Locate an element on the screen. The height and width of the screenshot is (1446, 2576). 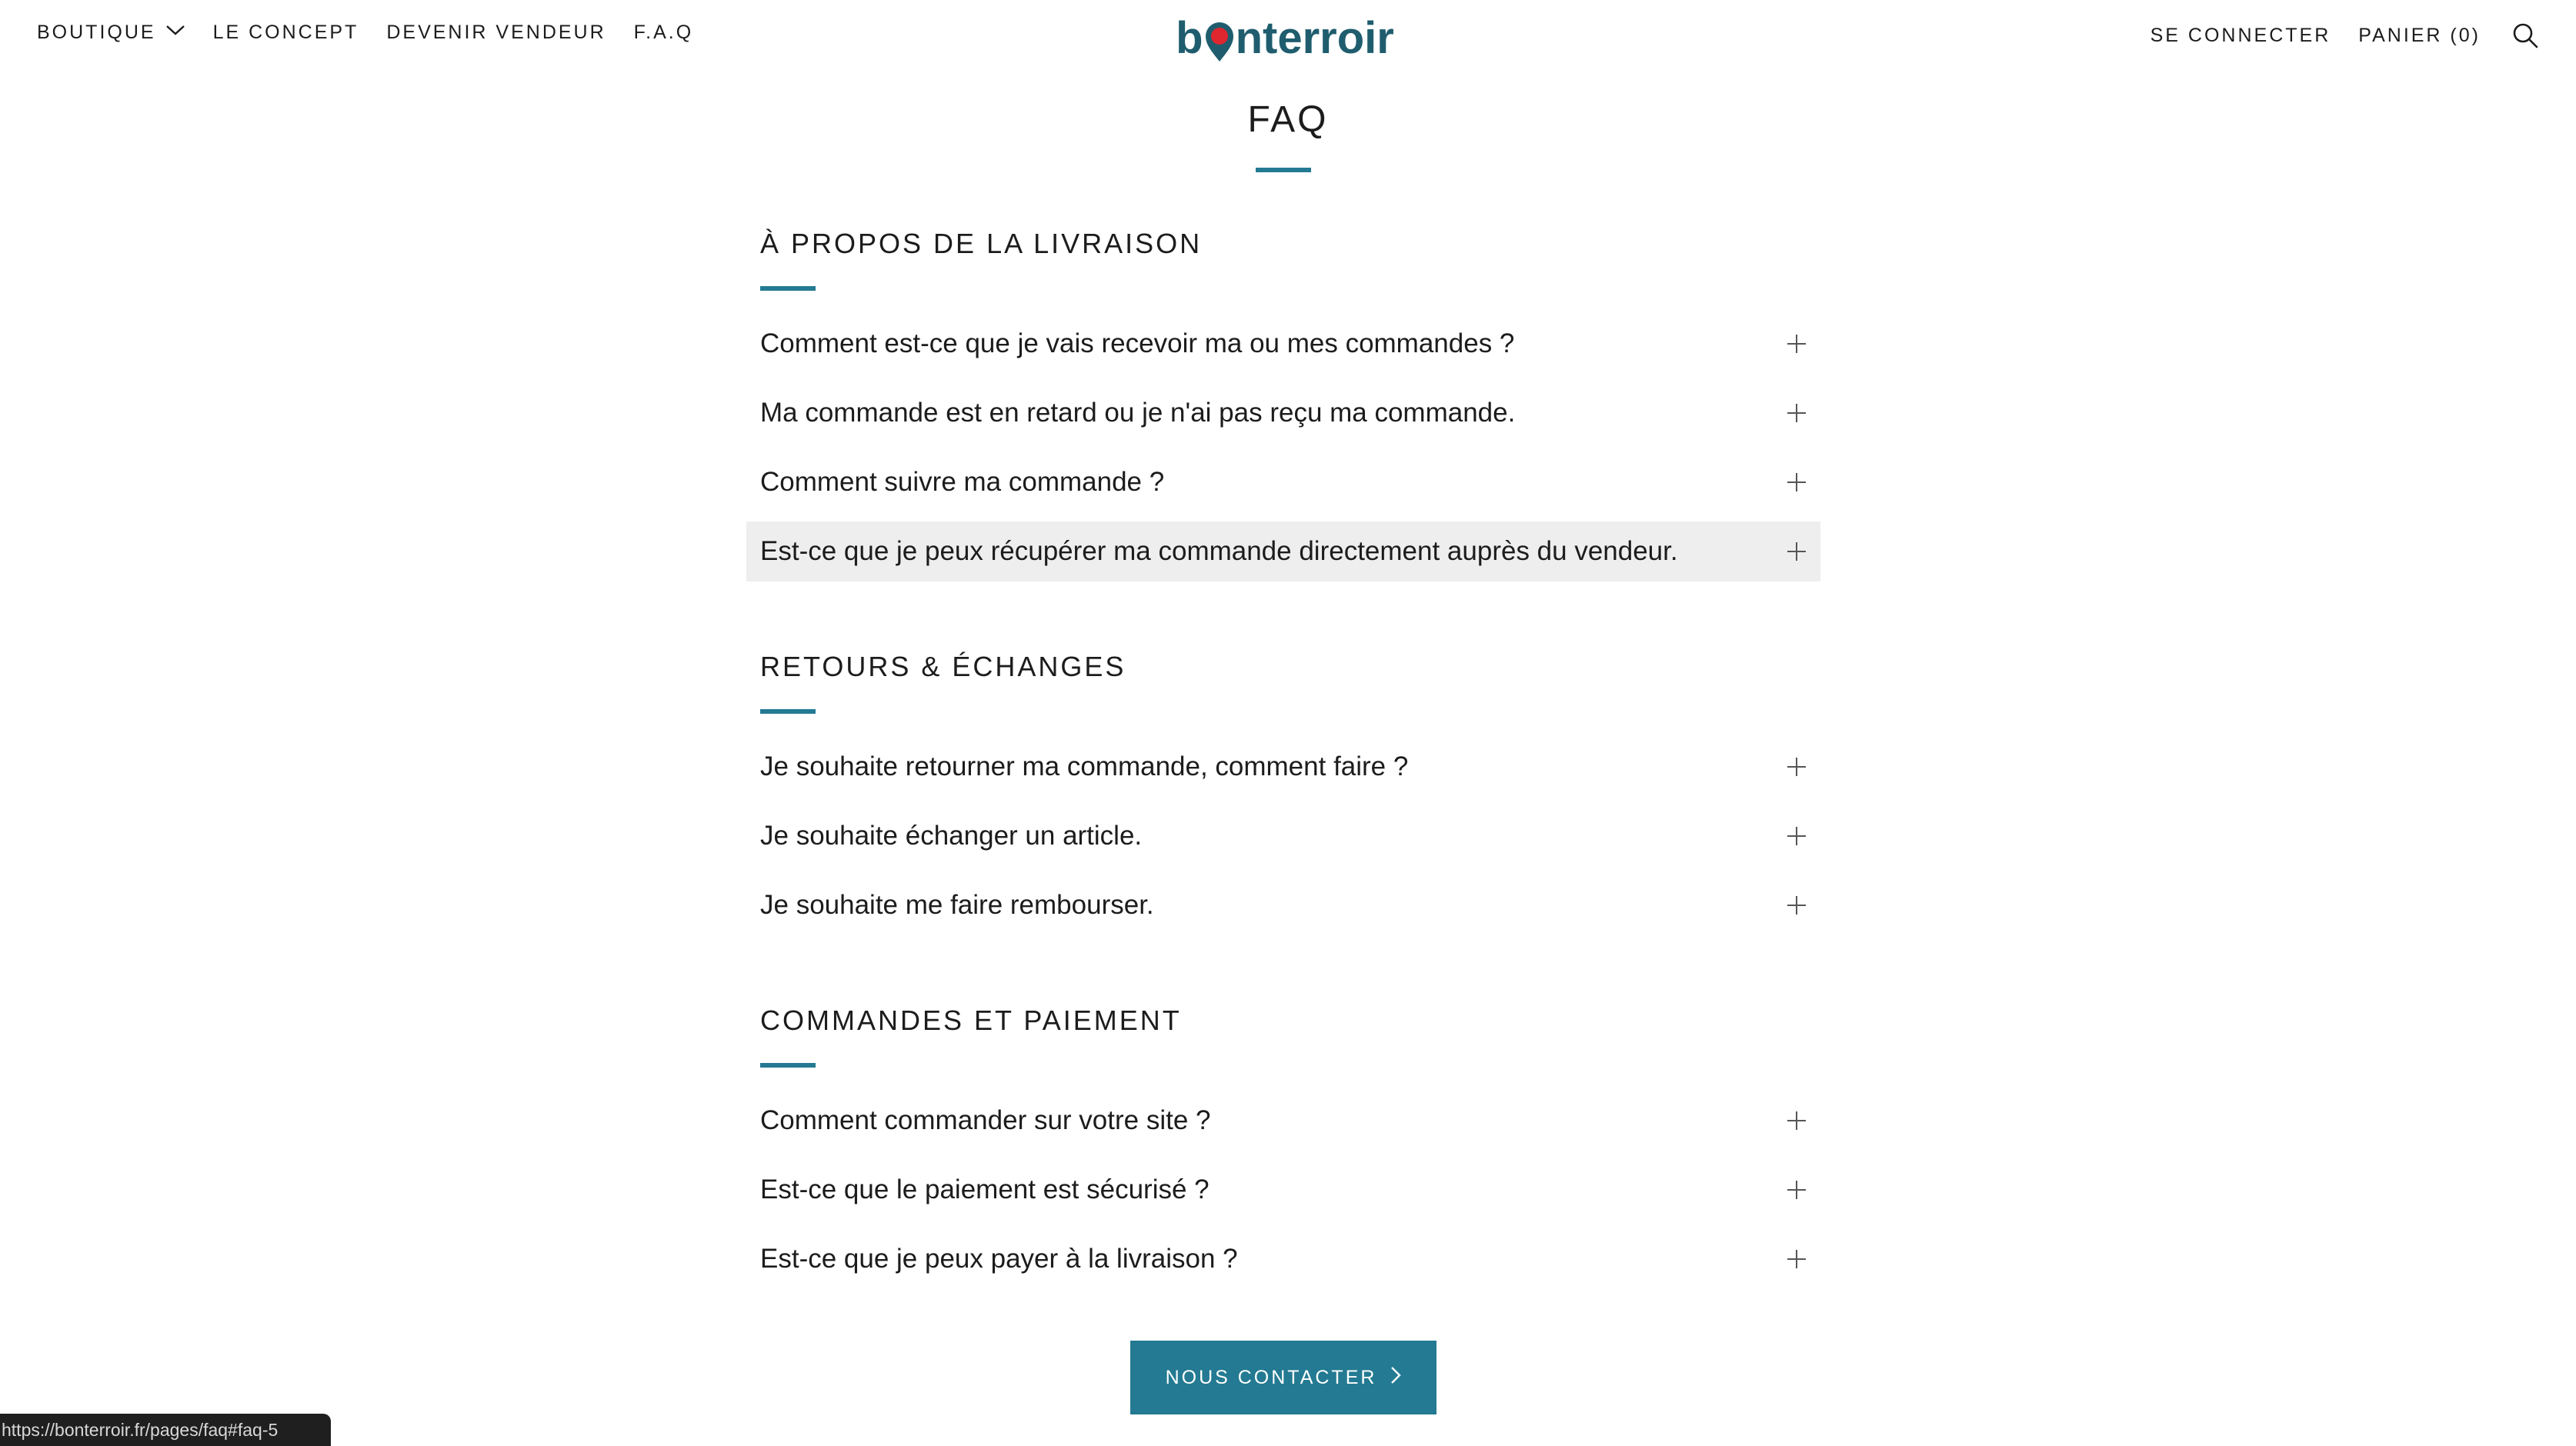
faq-question: Je souhaite échanger un article. is located at coordinates (1283, 836).